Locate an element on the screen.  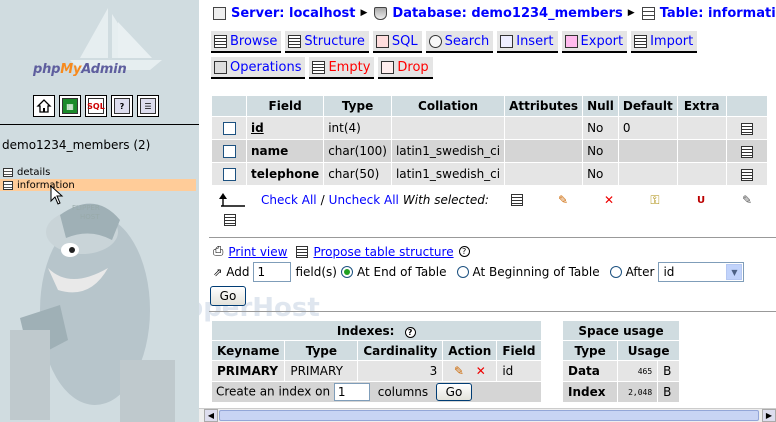
column-header-collation: Collation is located at coordinates (448, 106).